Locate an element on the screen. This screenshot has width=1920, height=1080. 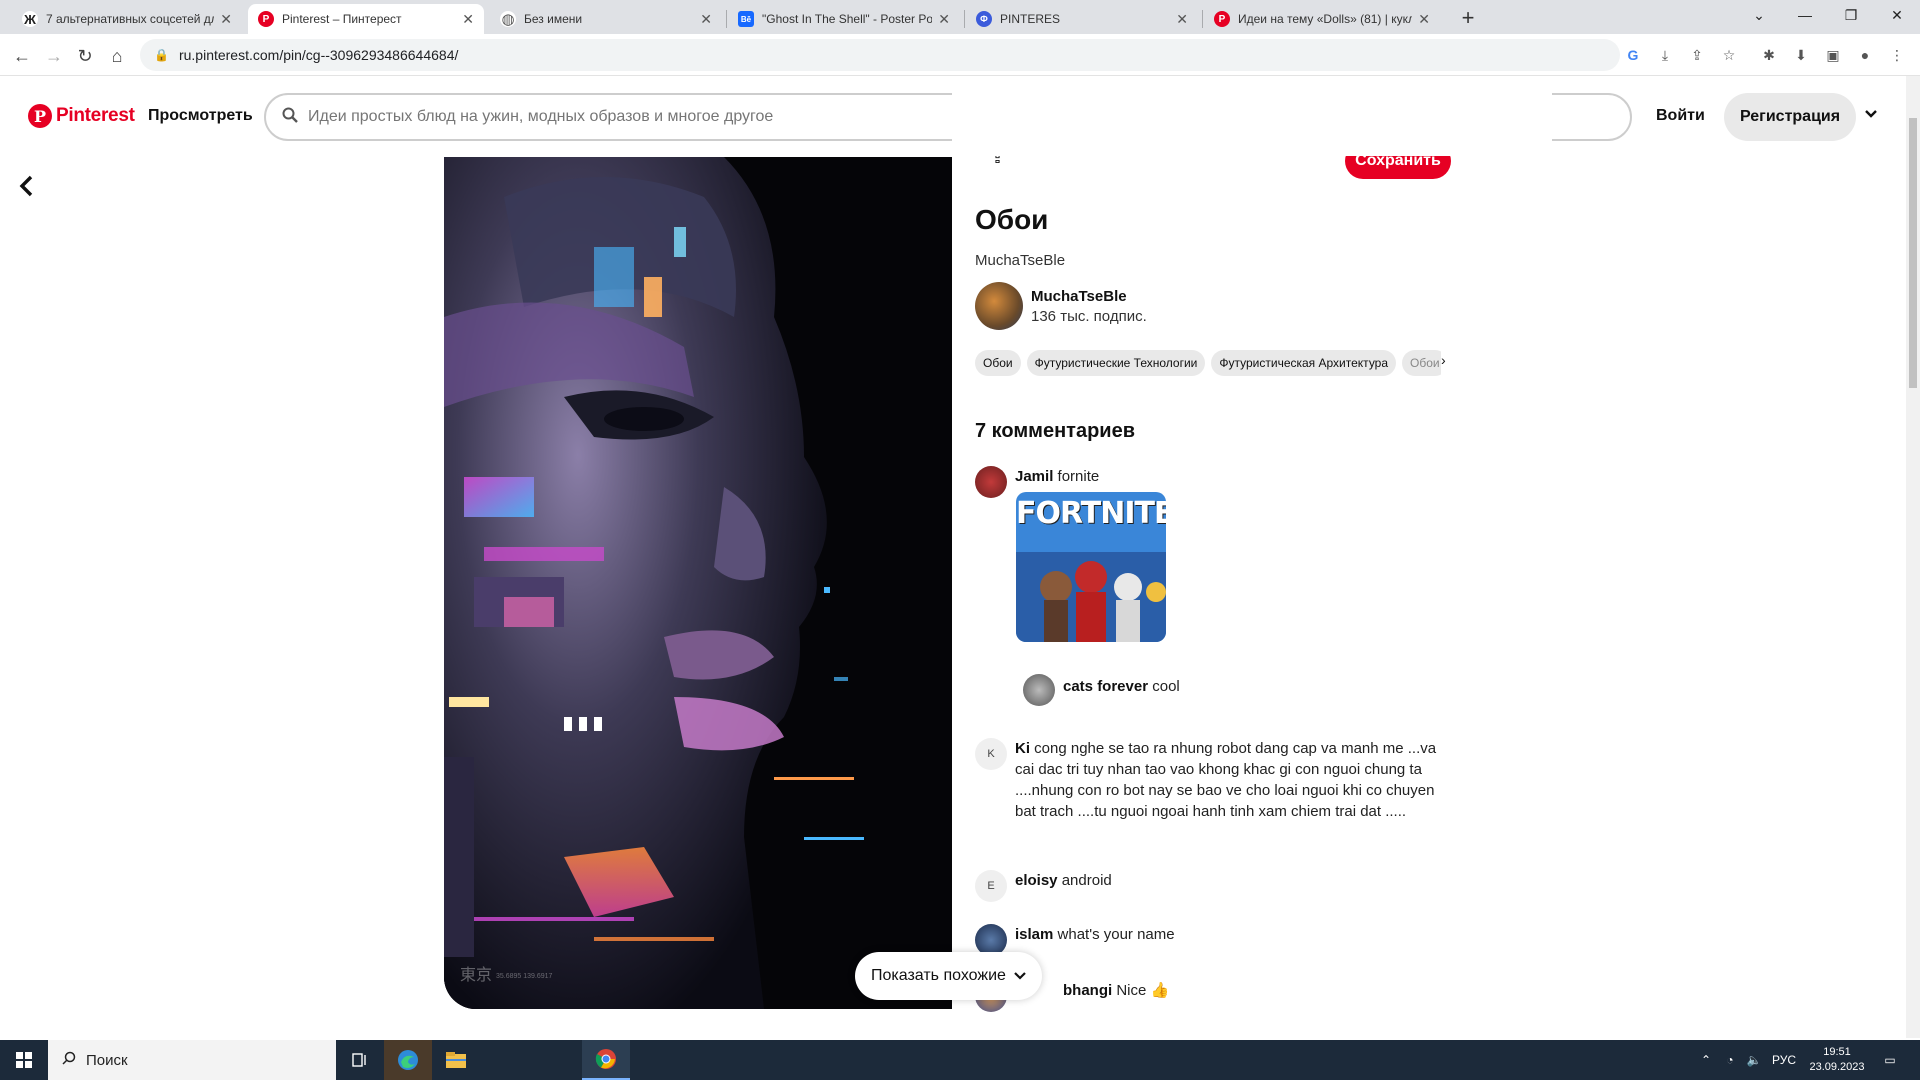
comment-user: bhangi is located at coordinates (1087, 990).